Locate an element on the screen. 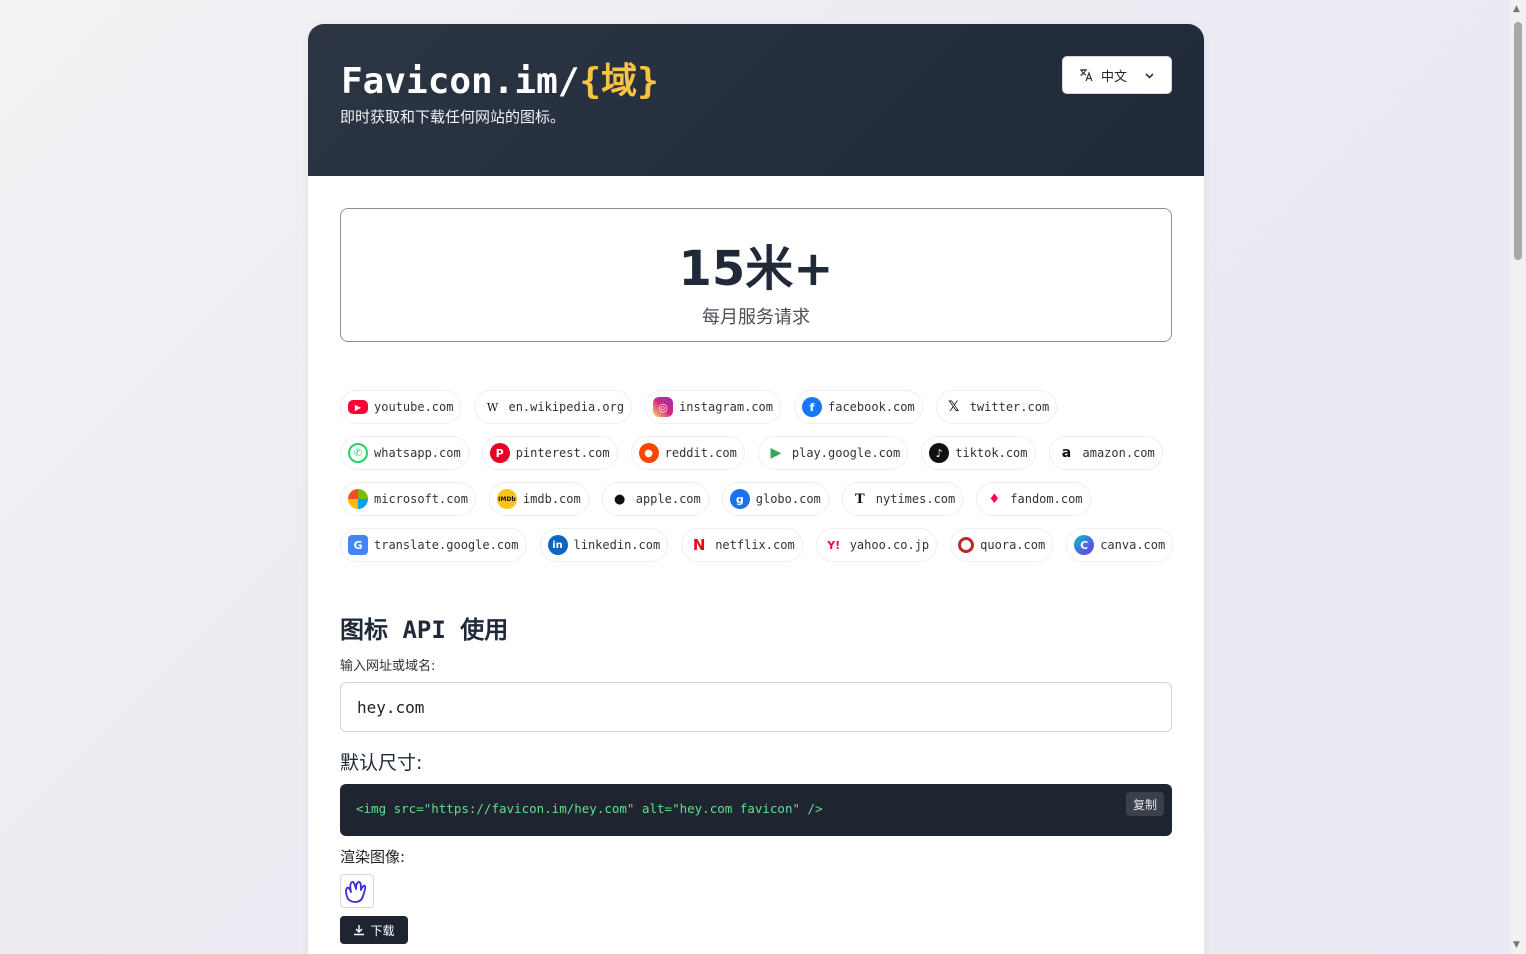 This screenshot has height=954, width=1526. microsoft-icon is located at coordinates (358, 499).